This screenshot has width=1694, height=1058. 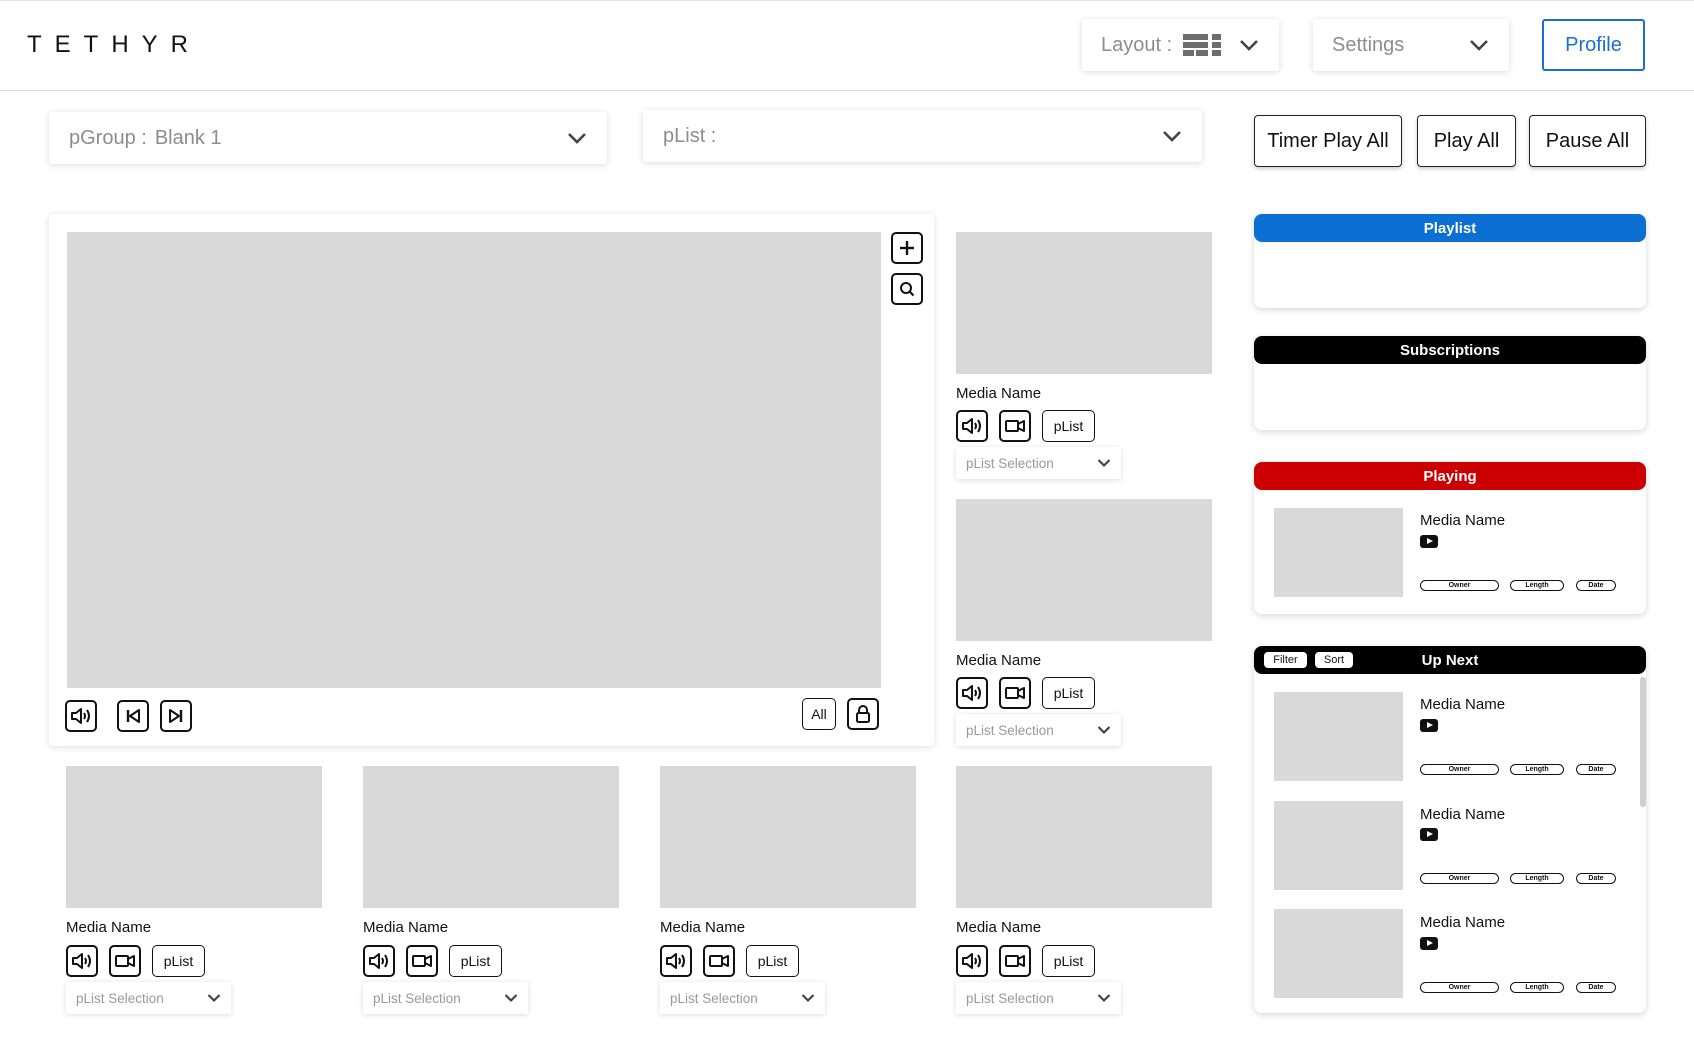 I want to click on pgroup-label: pGroup :, so click(x=108, y=137).